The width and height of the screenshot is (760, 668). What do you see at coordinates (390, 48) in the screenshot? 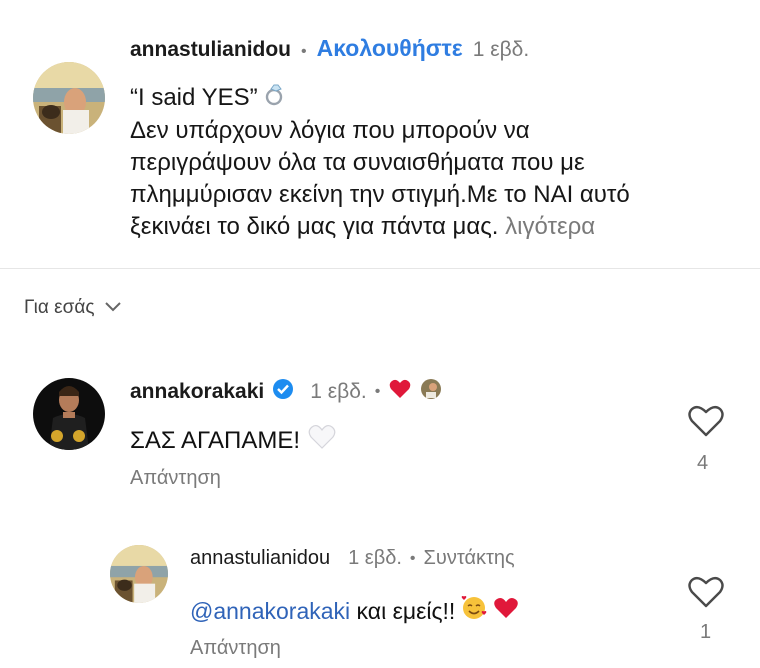
I see `follow-button: Ακολουθήστε` at bounding box center [390, 48].